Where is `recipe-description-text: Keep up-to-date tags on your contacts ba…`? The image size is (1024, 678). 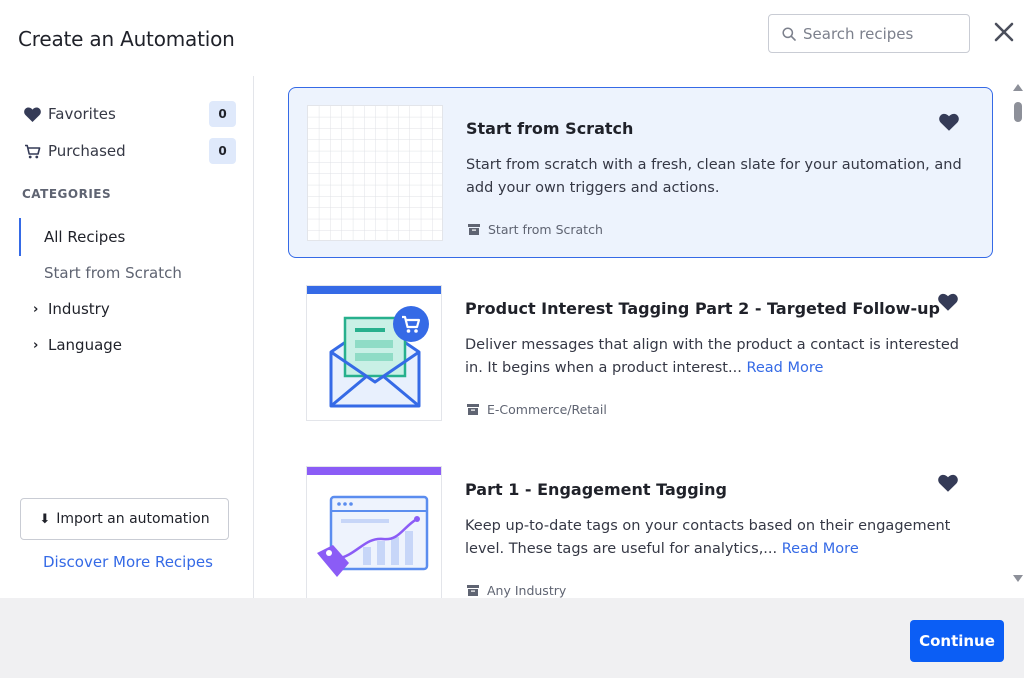
recipe-description-text: Keep up-to-date tags on your contacts ba… is located at coordinates (708, 537).